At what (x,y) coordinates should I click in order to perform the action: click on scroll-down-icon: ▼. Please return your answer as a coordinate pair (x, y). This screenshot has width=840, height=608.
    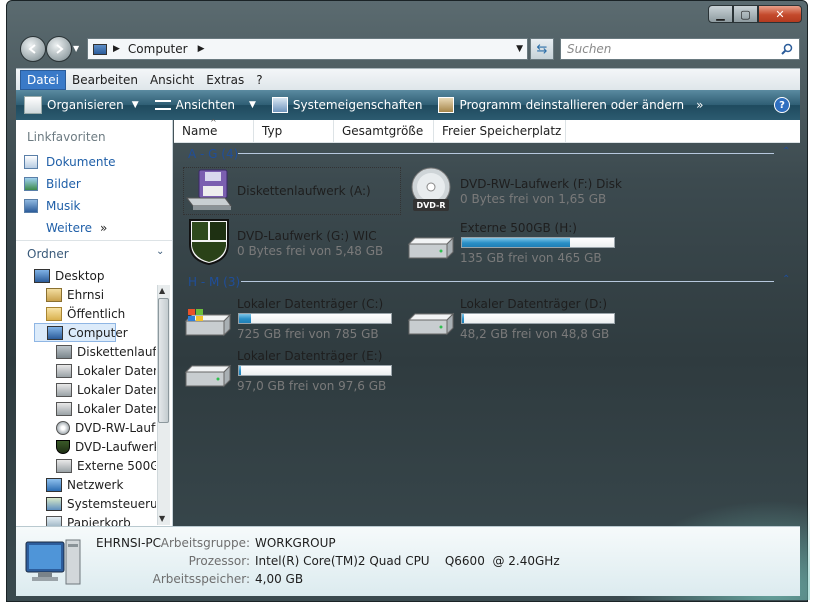
    Looking at the image, I should click on (162, 518).